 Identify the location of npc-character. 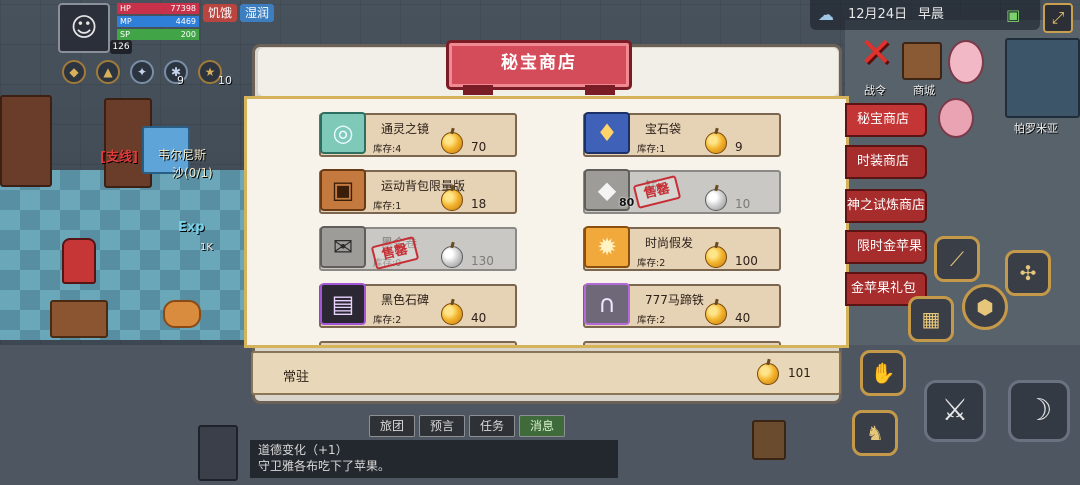
(956, 118).